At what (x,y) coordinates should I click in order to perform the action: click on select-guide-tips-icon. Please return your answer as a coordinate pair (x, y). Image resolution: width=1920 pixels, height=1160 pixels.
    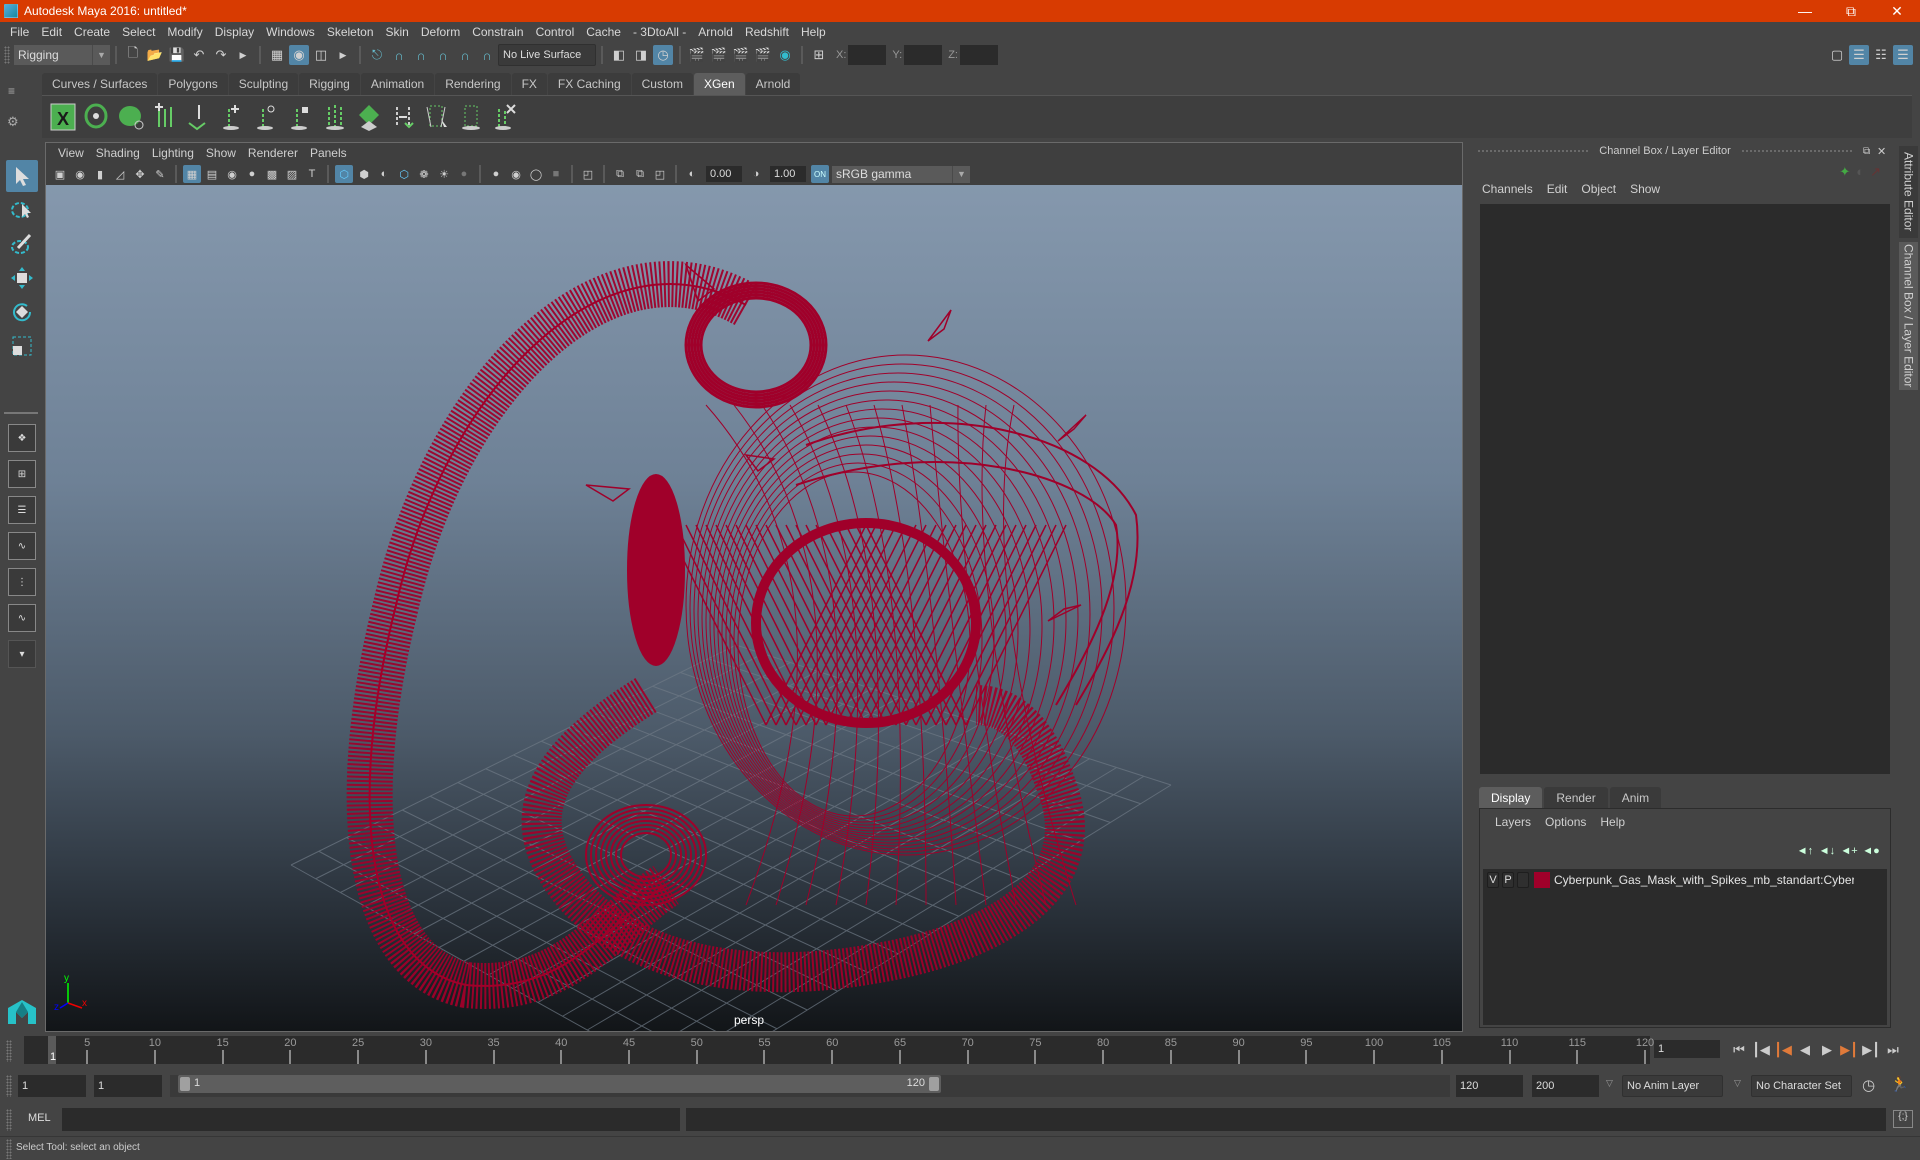
    Looking at the image, I should click on (471, 117).